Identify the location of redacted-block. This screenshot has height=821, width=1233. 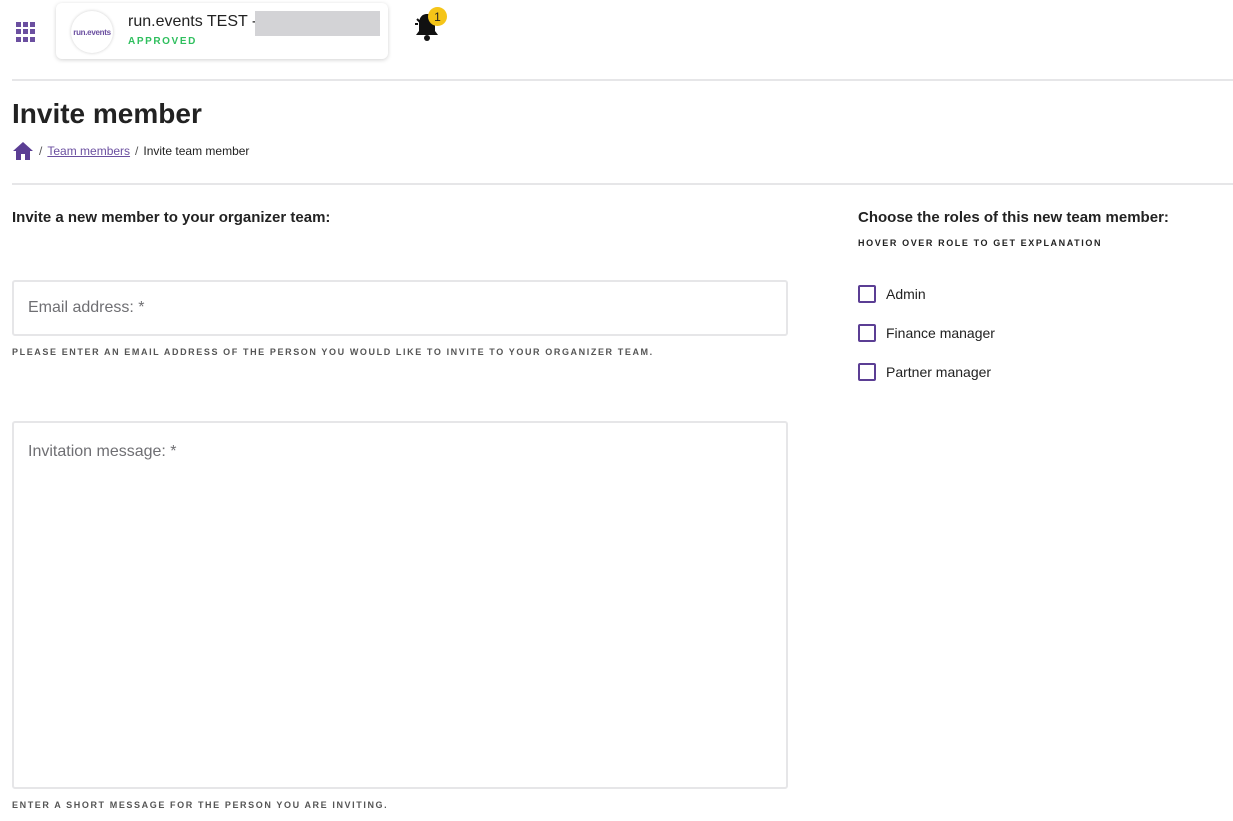
(317, 23).